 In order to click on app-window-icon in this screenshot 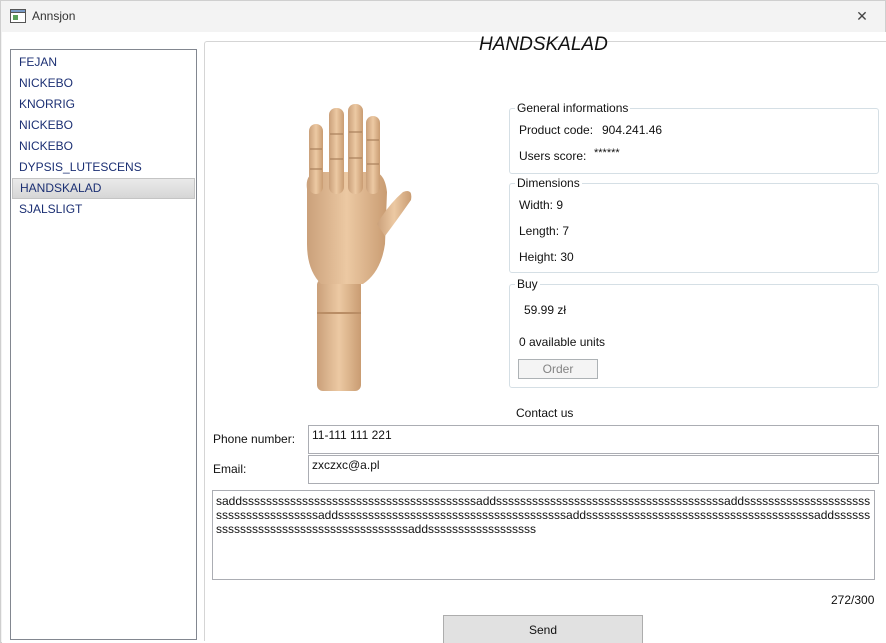, I will do `click(18, 16)`.